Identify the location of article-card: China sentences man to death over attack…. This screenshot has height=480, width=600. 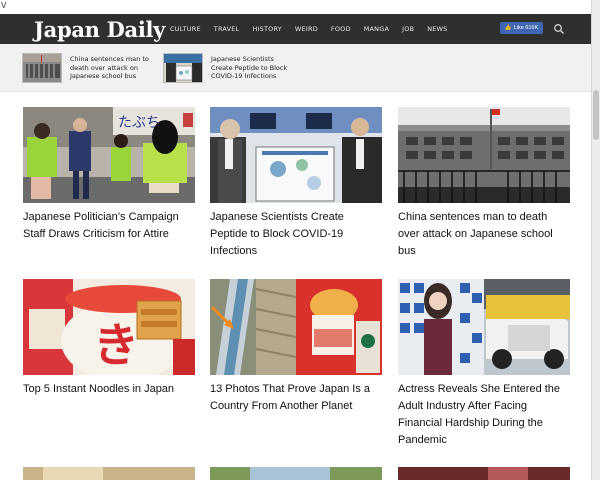
(484, 183).